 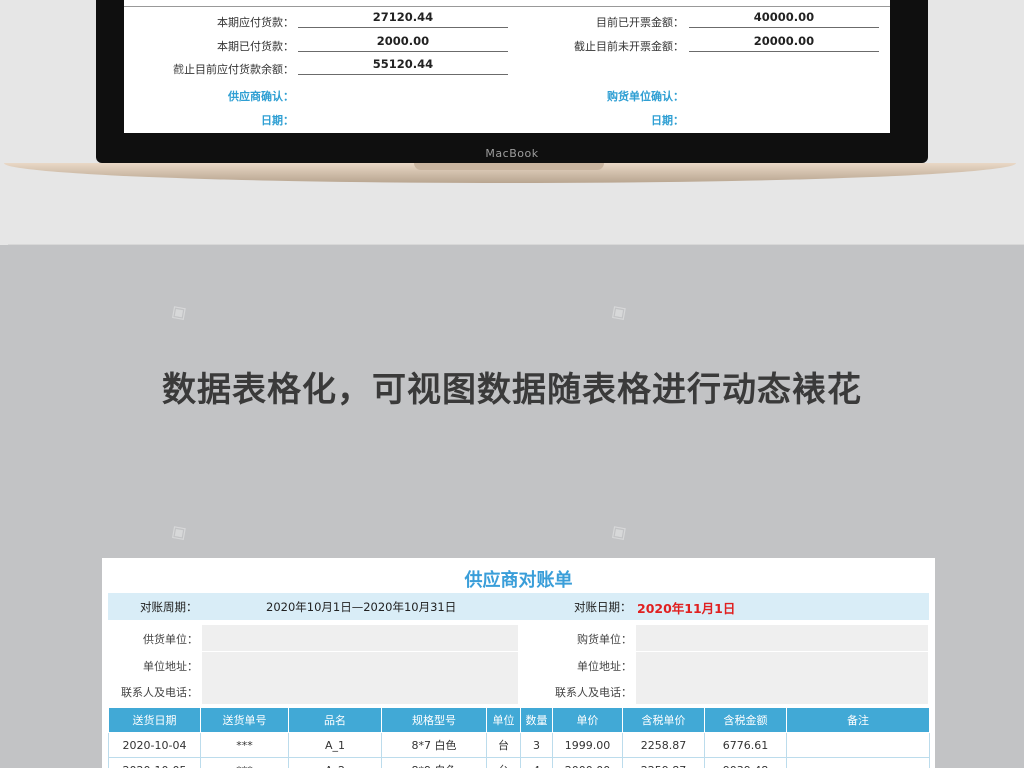 I want to click on laptop-brand: MacBook, so click(x=512, y=153).